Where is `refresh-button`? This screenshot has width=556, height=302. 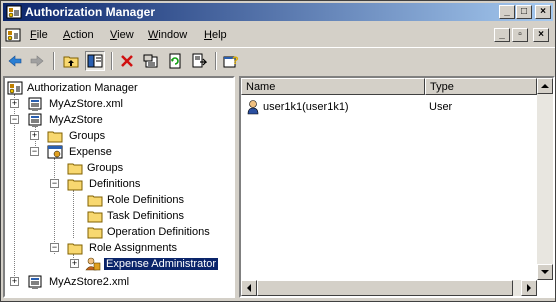 refresh-button is located at coordinates (175, 61).